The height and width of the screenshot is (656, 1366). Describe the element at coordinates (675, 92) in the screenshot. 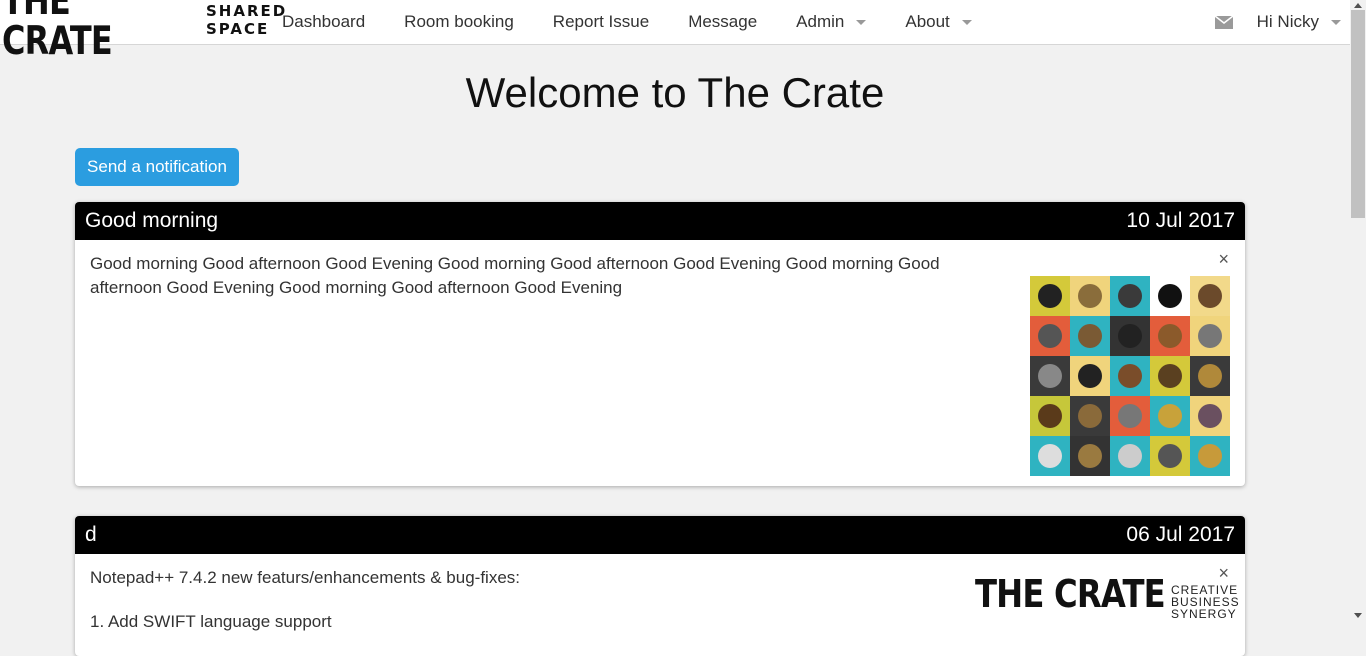

I see `page-title: Welcome to The Crate` at that location.